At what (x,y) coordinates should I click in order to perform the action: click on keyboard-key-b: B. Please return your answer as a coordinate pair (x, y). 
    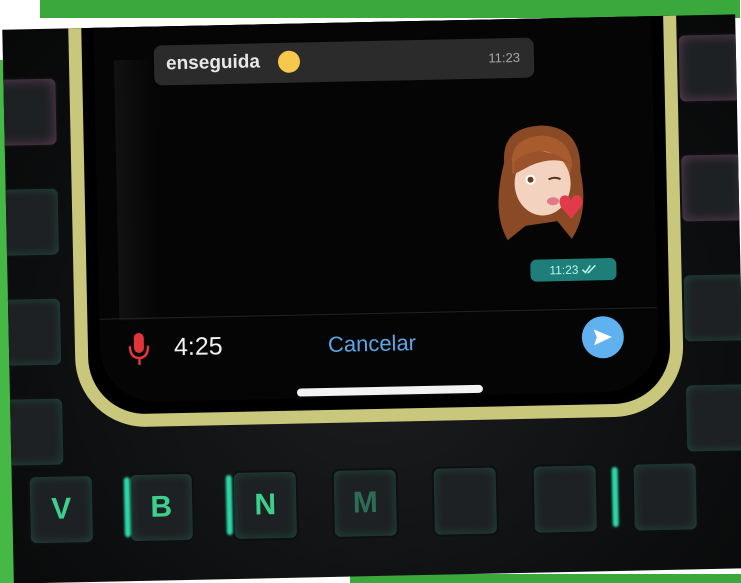
    Looking at the image, I should click on (161, 507).